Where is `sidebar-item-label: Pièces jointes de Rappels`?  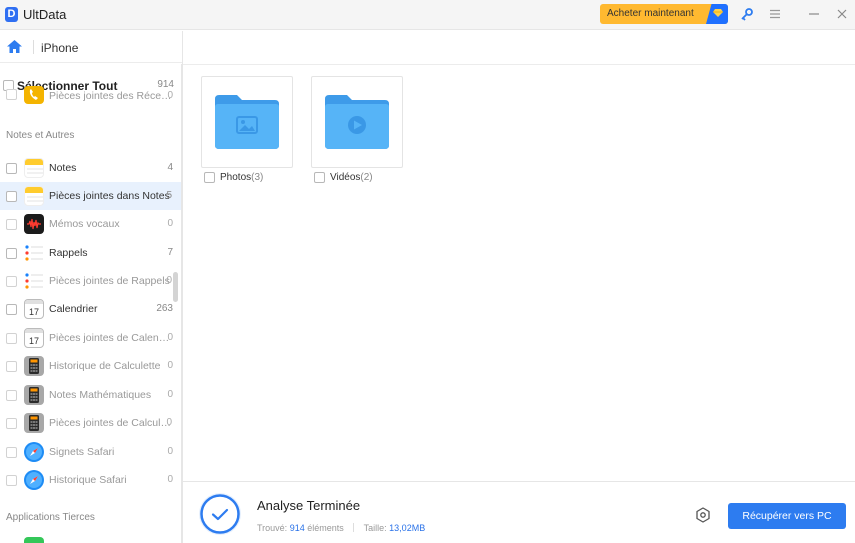 sidebar-item-label: Pièces jointes de Rappels is located at coordinates (109, 281).